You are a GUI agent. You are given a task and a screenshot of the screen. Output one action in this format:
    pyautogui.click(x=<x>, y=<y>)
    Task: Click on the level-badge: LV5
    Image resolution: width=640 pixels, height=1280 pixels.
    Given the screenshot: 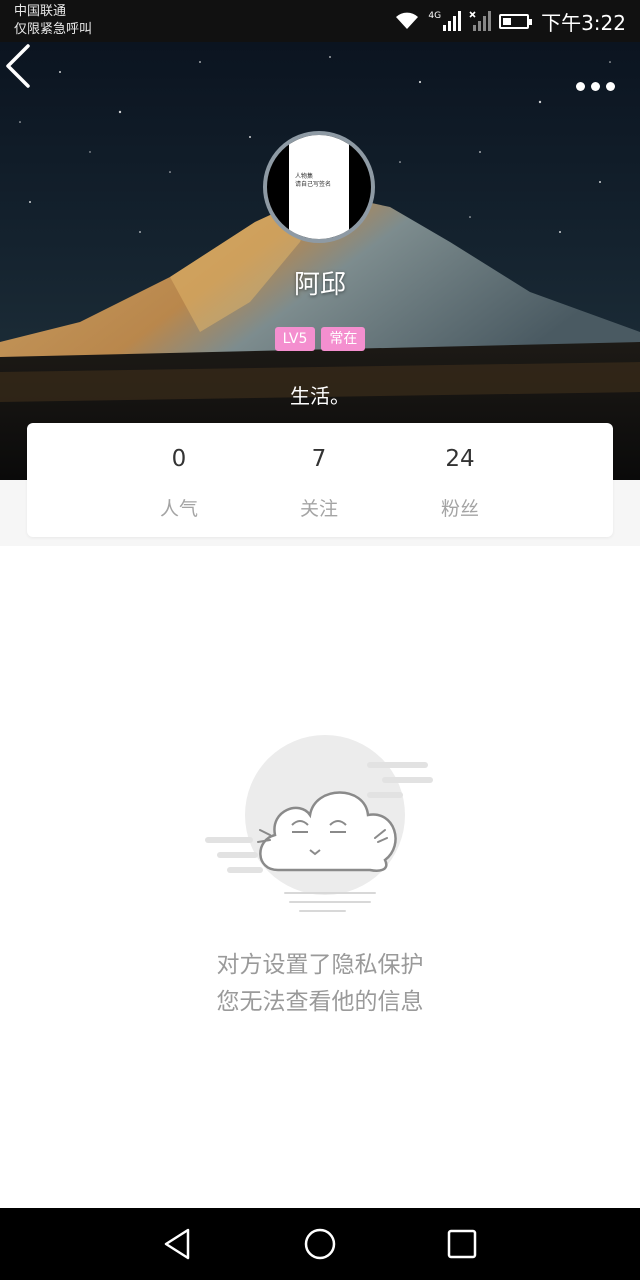 What is the action you would take?
    pyautogui.click(x=295, y=339)
    